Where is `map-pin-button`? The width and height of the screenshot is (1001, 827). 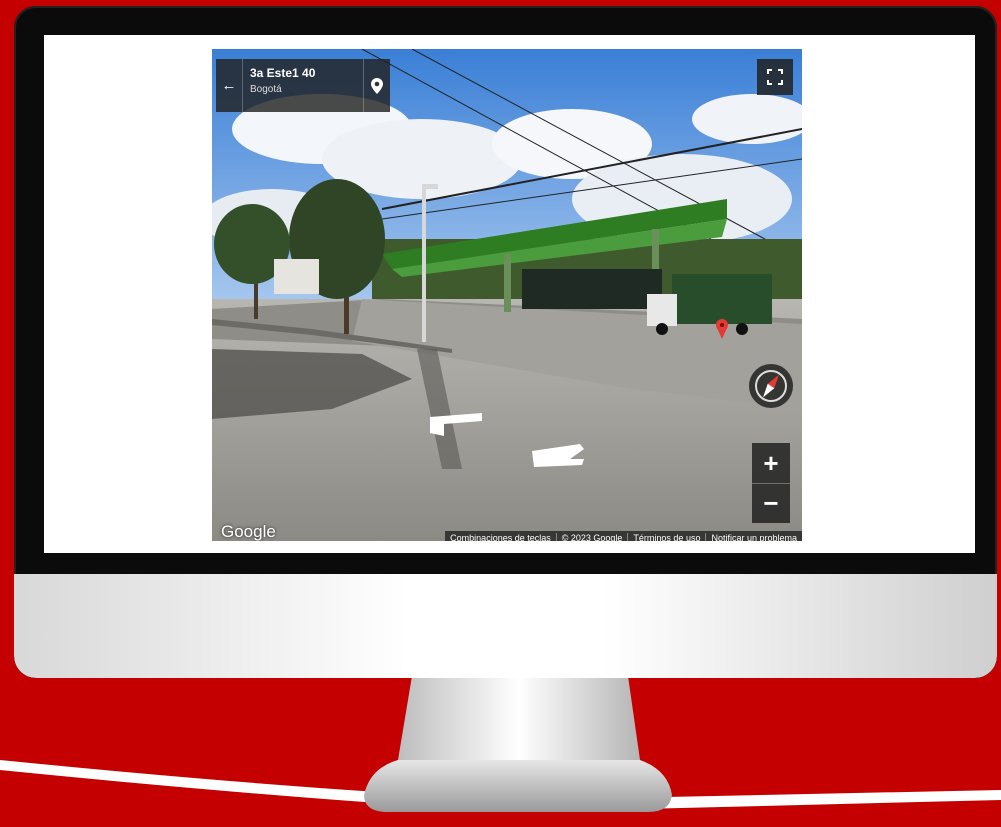
map-pin-button is located at coordinates (376, 85).